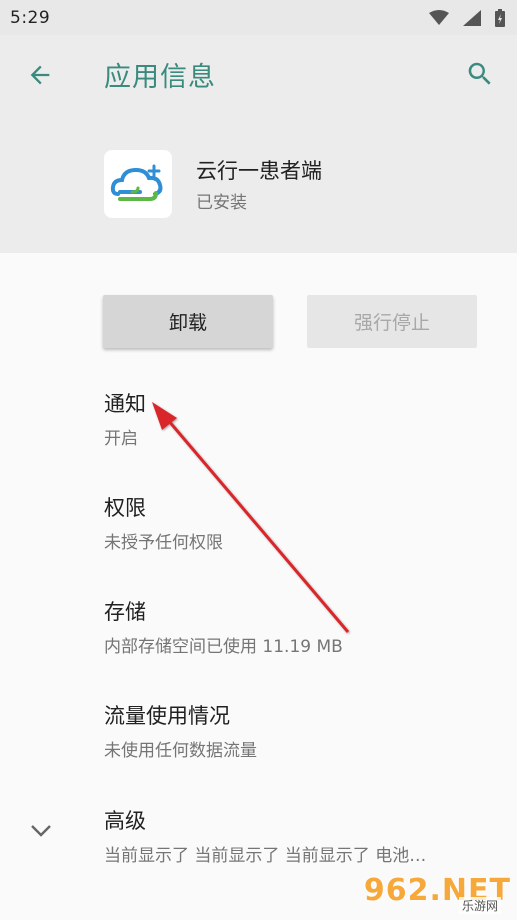 The width and height of the screenshot is (517, 920). I want to click on cell-signal-icon, so click(472, 17).